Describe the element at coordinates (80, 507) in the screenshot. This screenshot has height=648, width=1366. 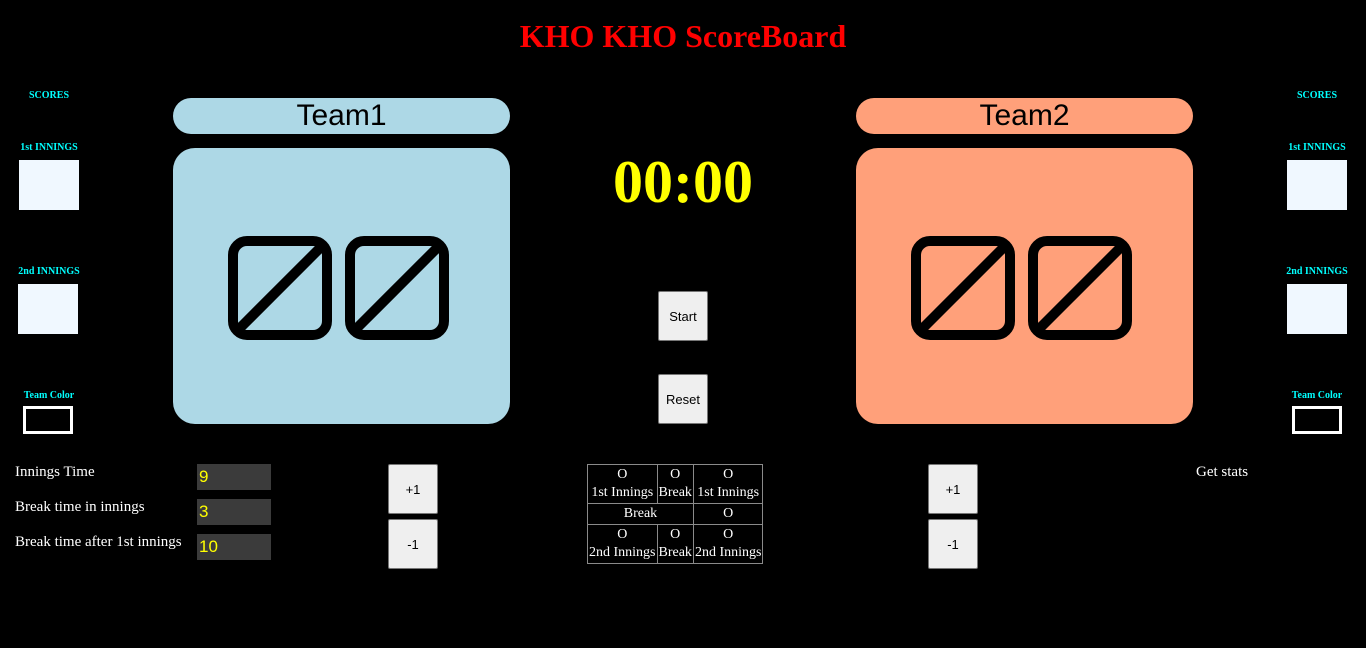
I see `break-in-innings-label: Break time in innings` at that location.